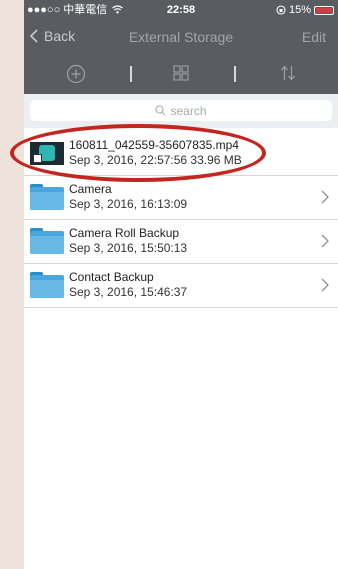 Image resolution: width=338 pixels, height=569 pixels. I want to click on page-title: External Storage, so click(181, 37).